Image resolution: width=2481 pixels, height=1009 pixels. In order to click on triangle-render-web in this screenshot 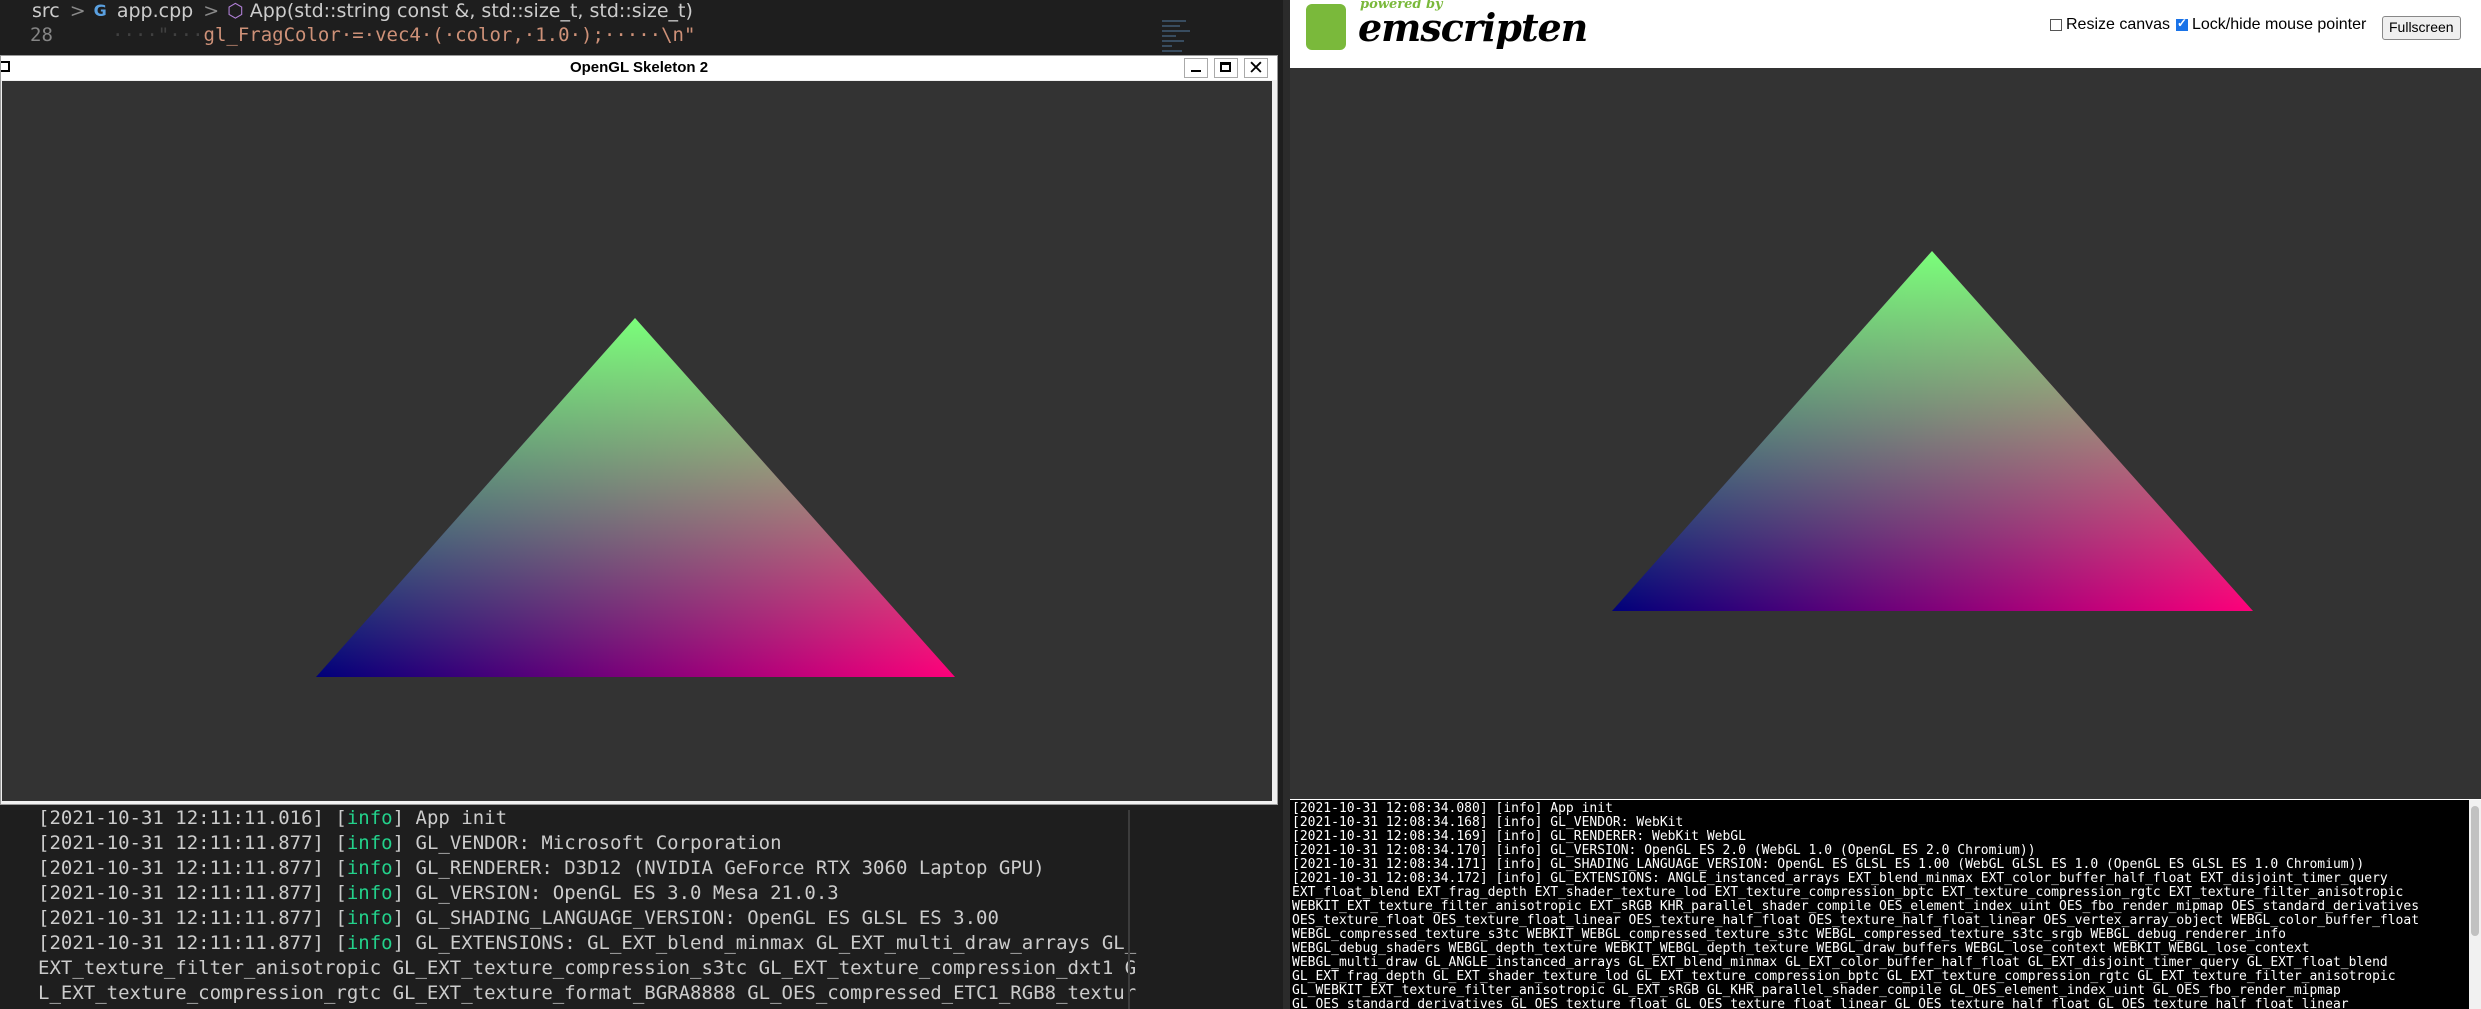, I will do `click(1932, 431)`.